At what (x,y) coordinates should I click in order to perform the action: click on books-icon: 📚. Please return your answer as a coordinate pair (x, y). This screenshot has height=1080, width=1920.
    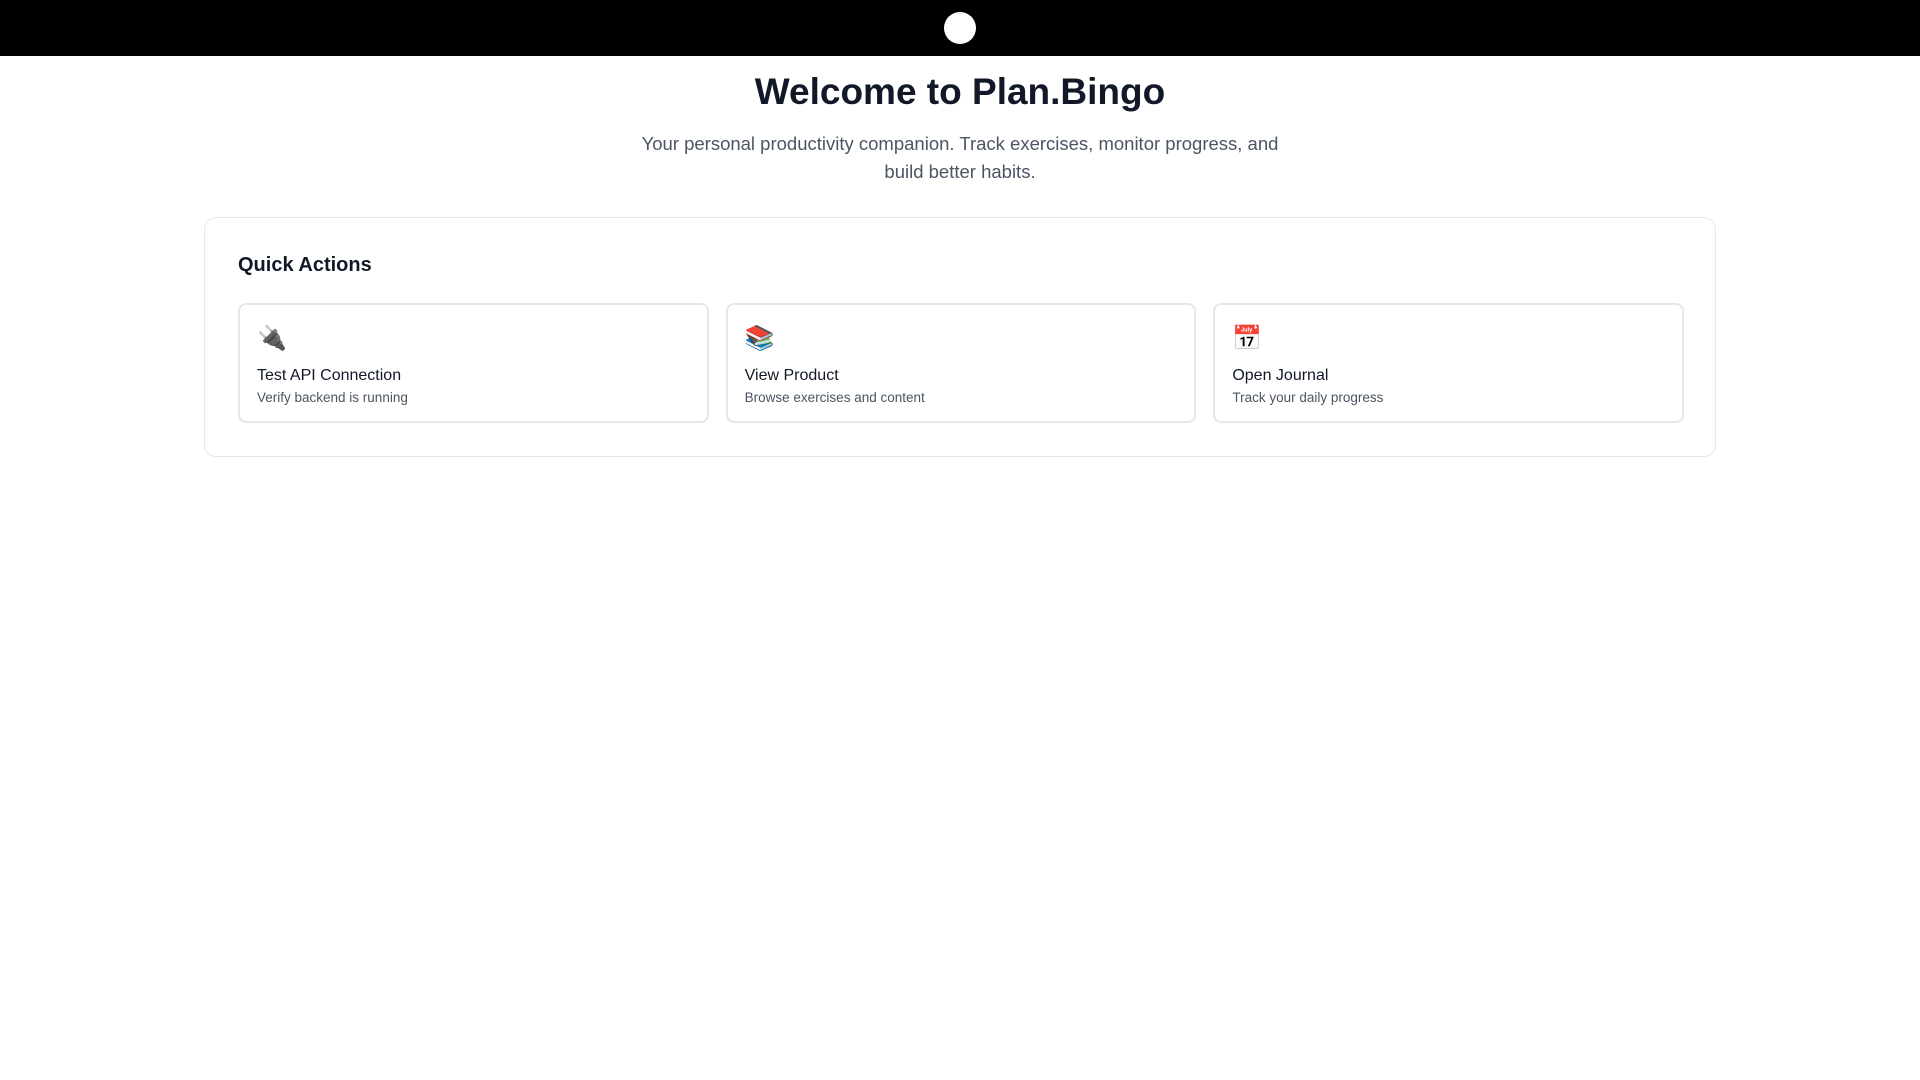
    Looking at the image, I should click on (759, 338).